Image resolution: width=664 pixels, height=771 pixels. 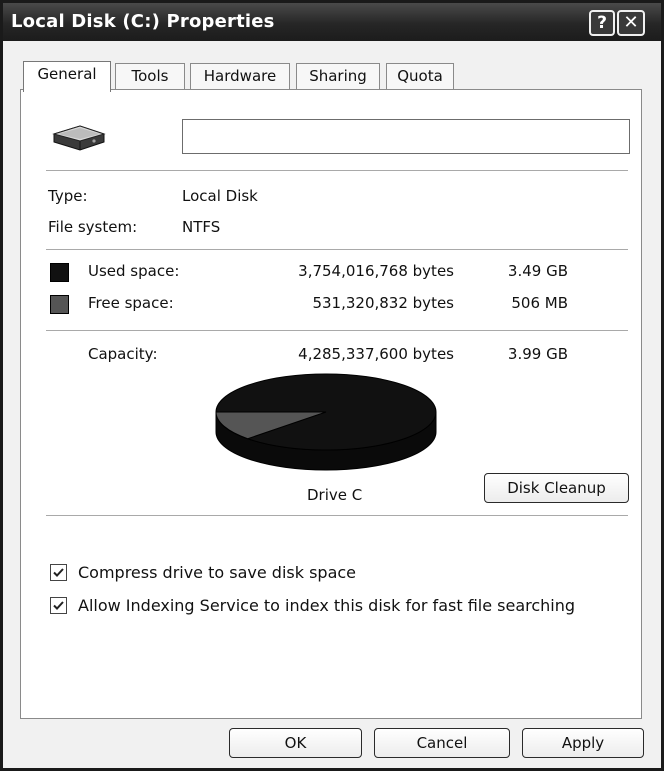 I want to click on close-button: ✕, so click(x=631, y=23).